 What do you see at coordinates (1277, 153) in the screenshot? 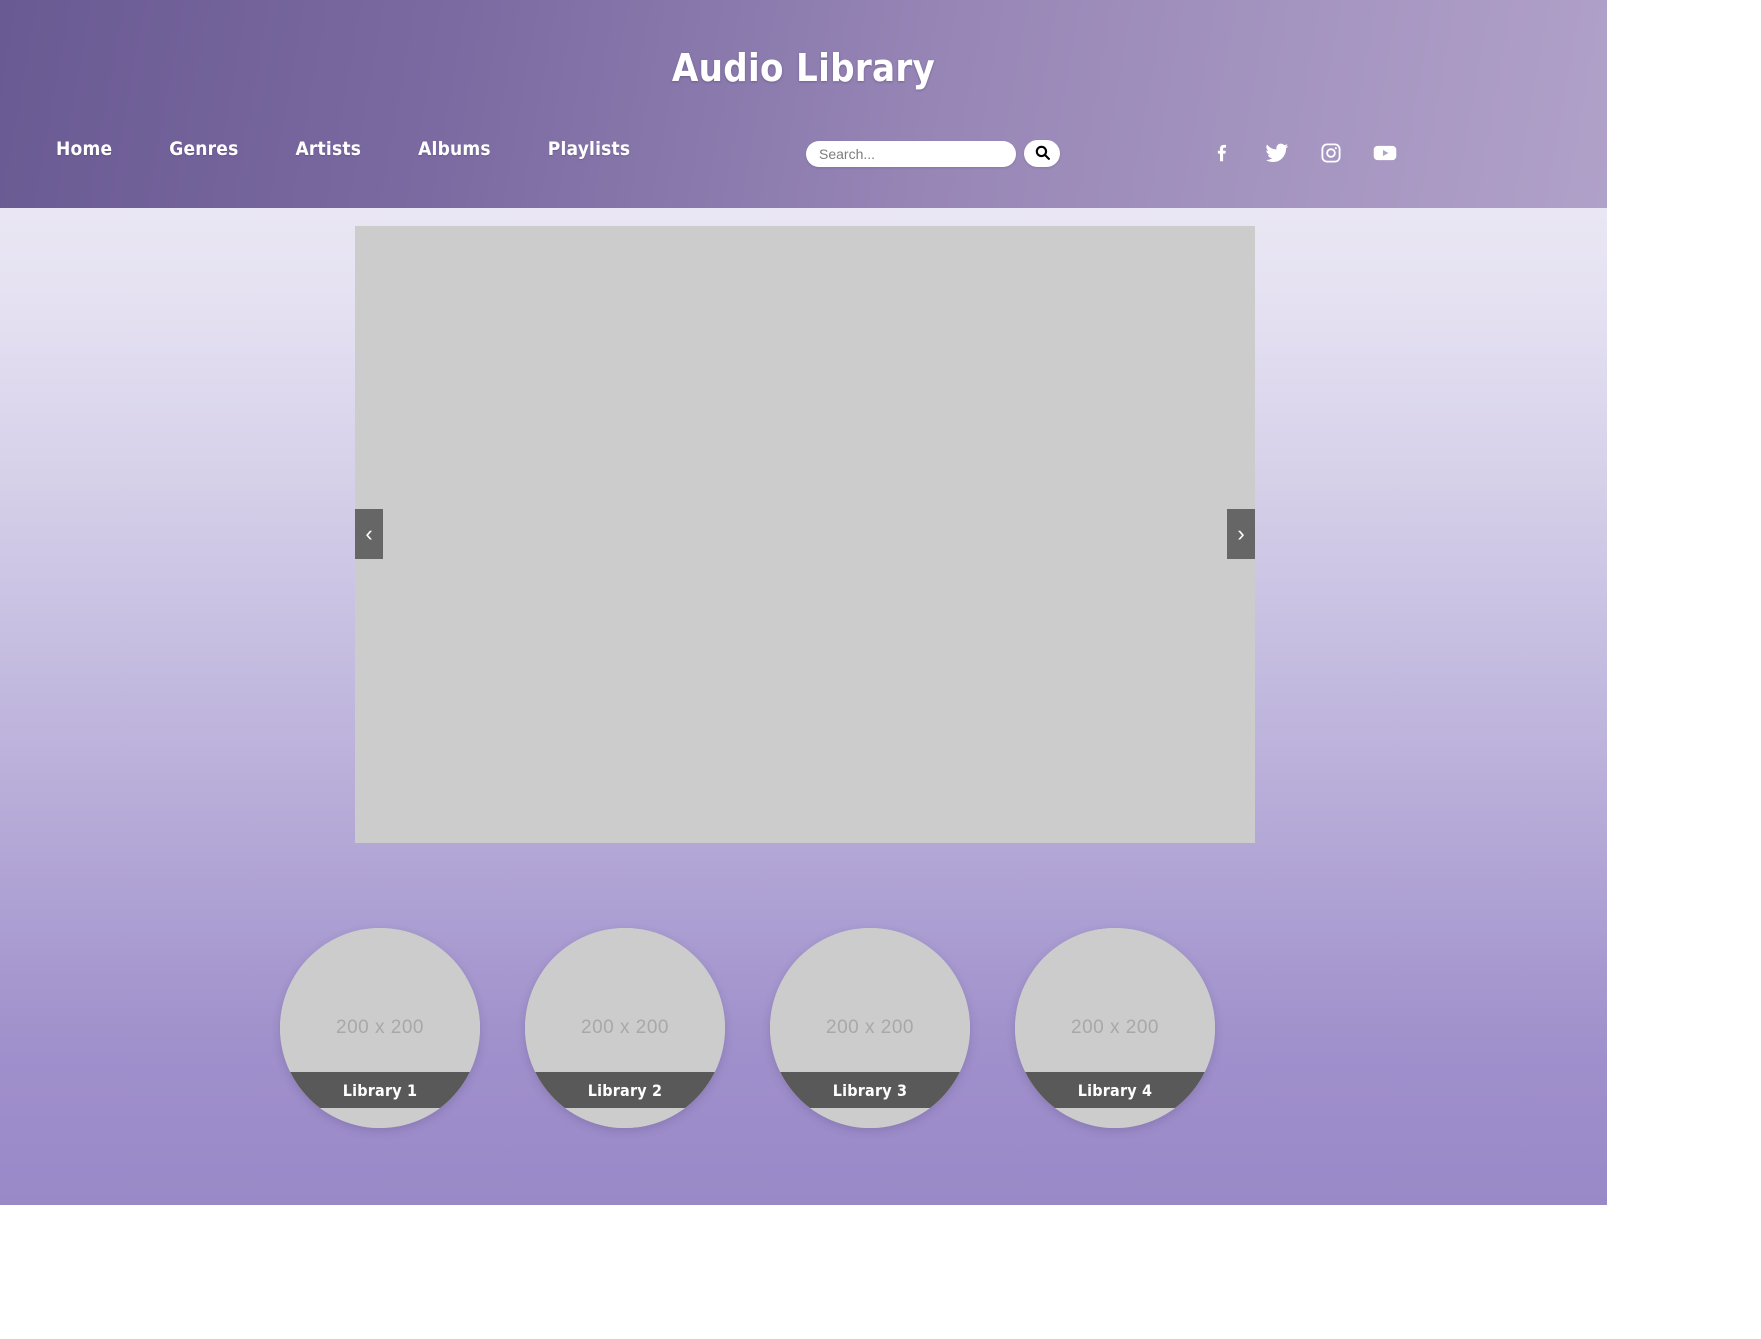
I see `twitter-icon` at bounding box center [1277, 153].